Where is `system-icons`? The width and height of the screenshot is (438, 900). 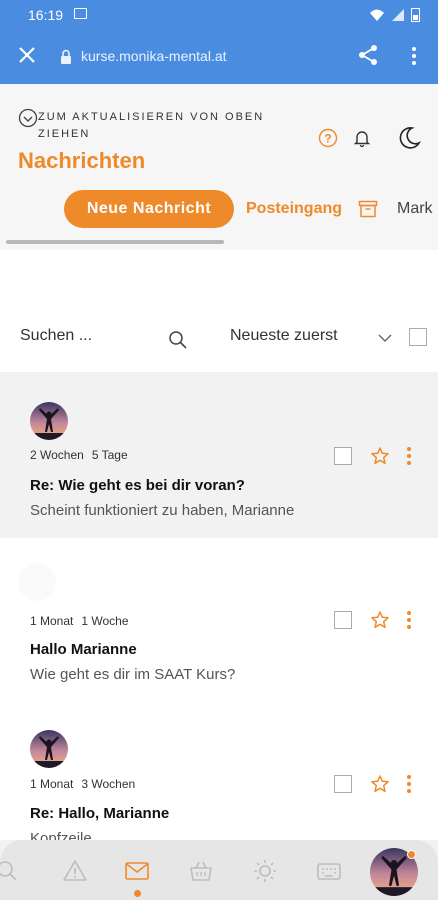
system-icons is located at coordinates (394, 14).